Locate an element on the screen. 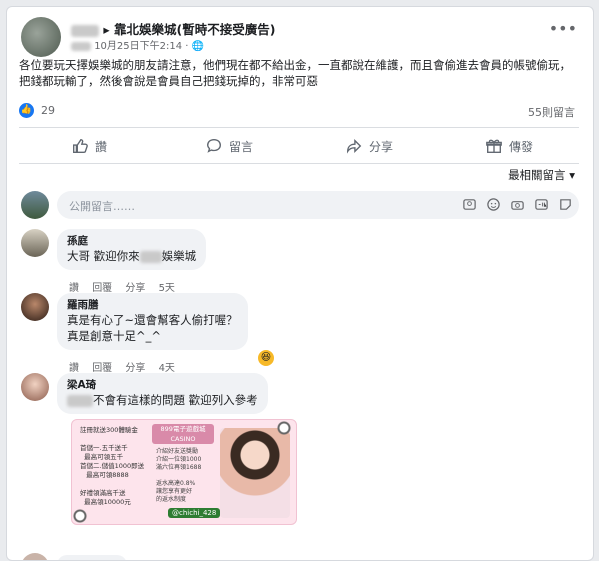 The height and width of the screenshot is (561, 599). caret-down-icon: ▾ is located at coordinates (572, 175).